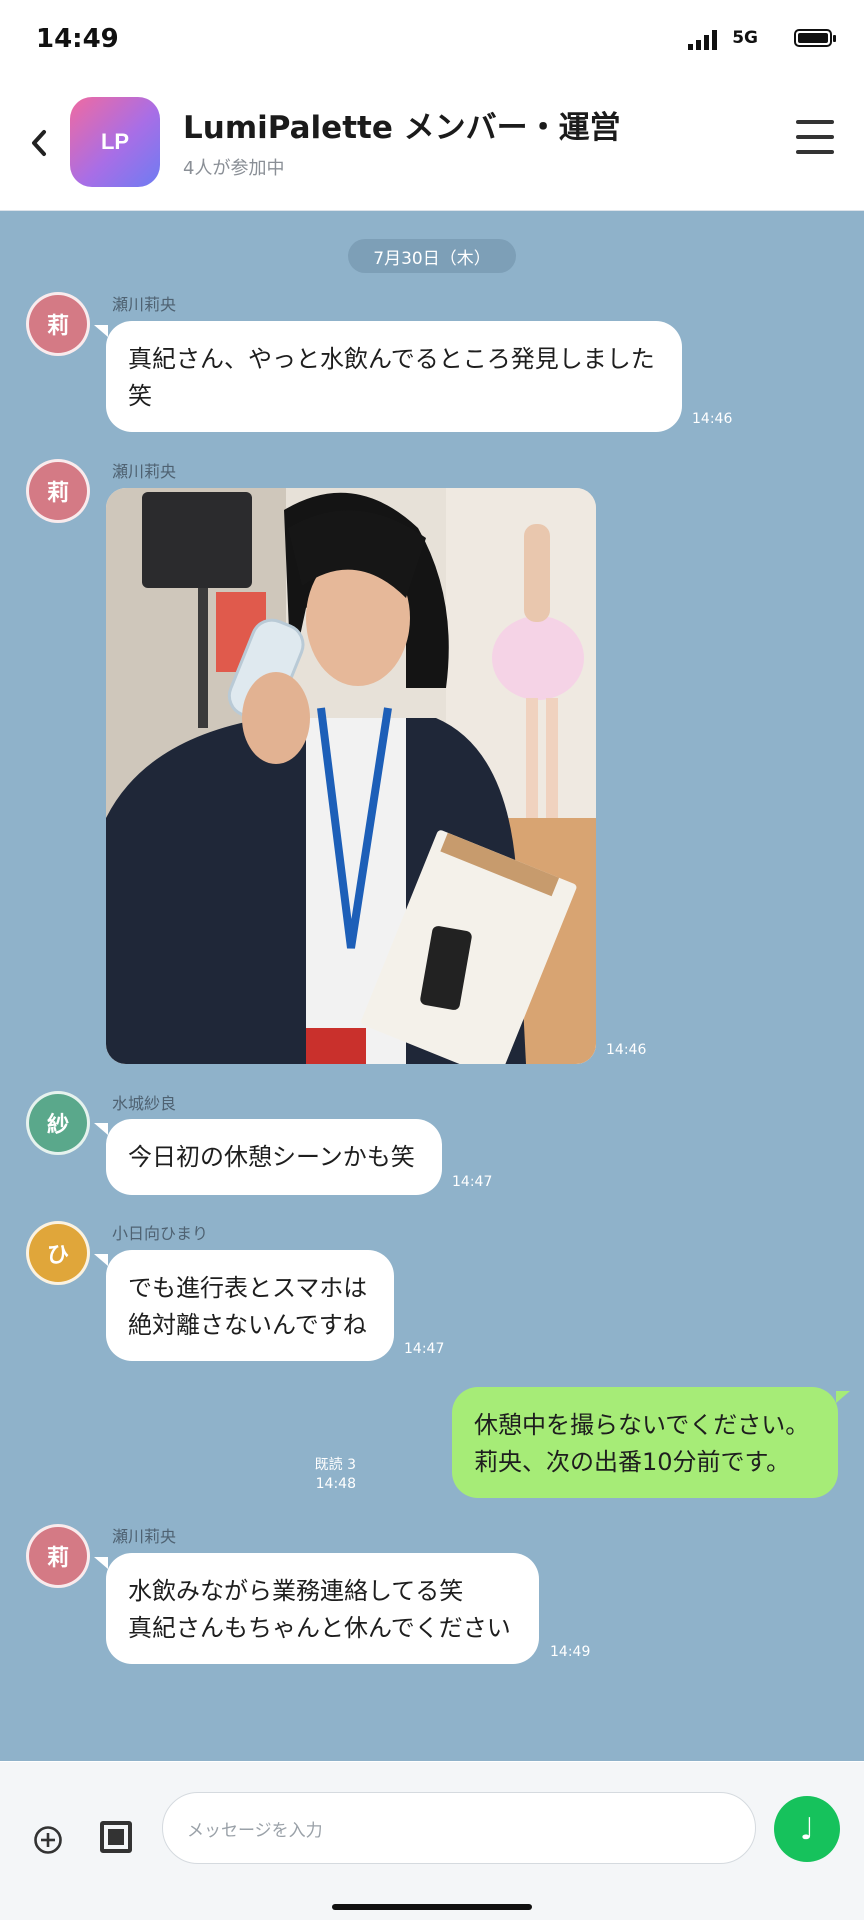 Image resolution: width=864 pixels, height=1920 pixels. I want to click on chat-title: LumiPalette メンバー・運営, so click(402, 128).